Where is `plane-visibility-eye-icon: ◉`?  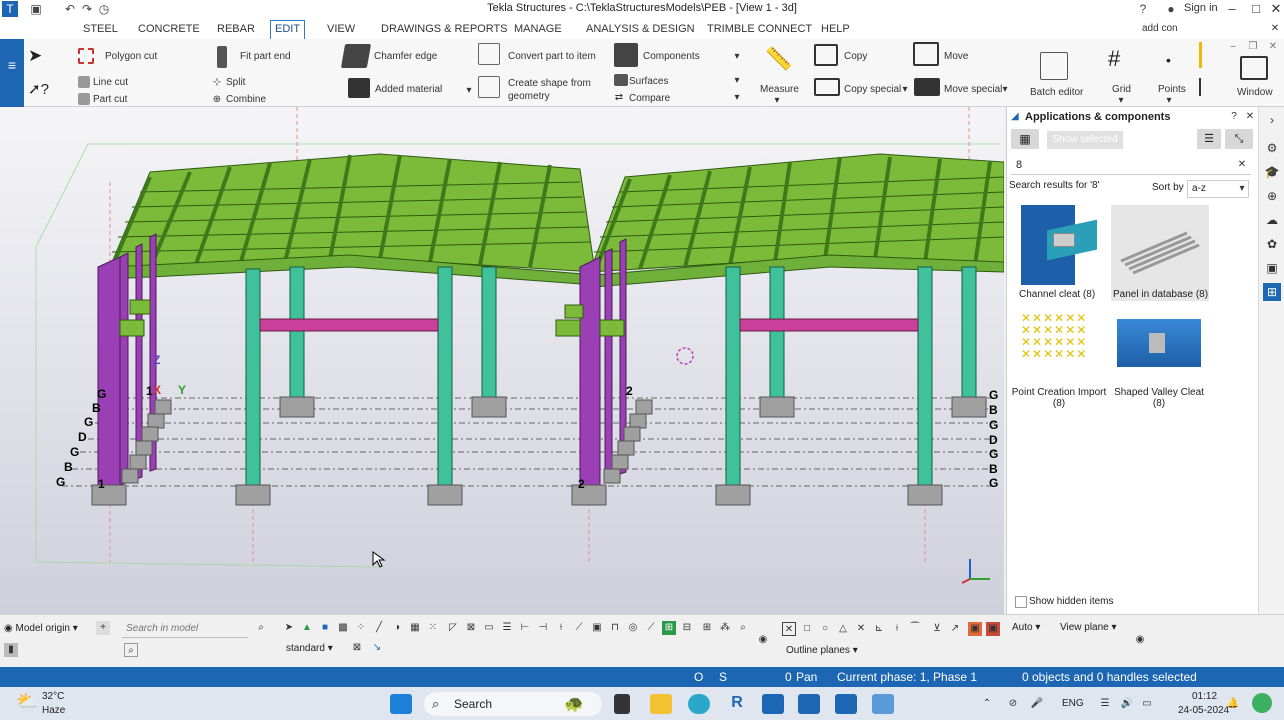 plane-visibility-eye-icon: ◉ is located at coordinates (1140, 640).